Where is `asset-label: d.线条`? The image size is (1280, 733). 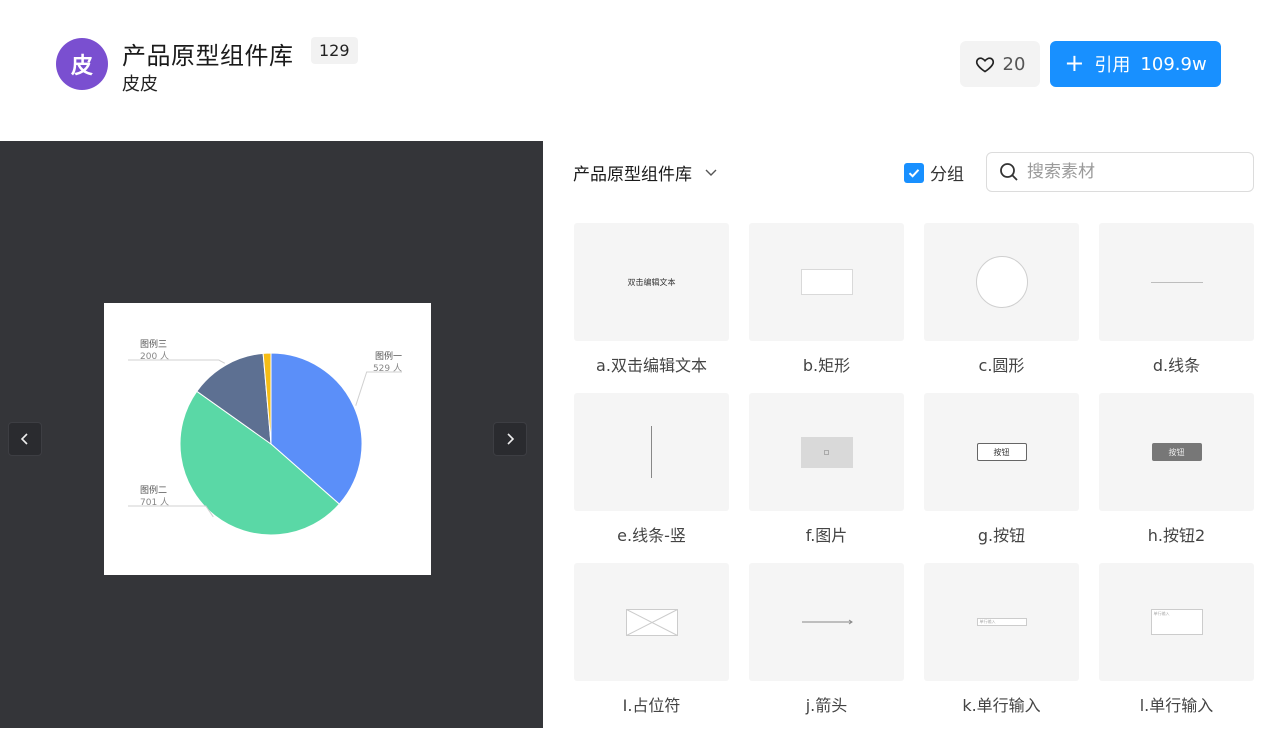
asset-label: d.线条 is located at coordinates (1176, 365).